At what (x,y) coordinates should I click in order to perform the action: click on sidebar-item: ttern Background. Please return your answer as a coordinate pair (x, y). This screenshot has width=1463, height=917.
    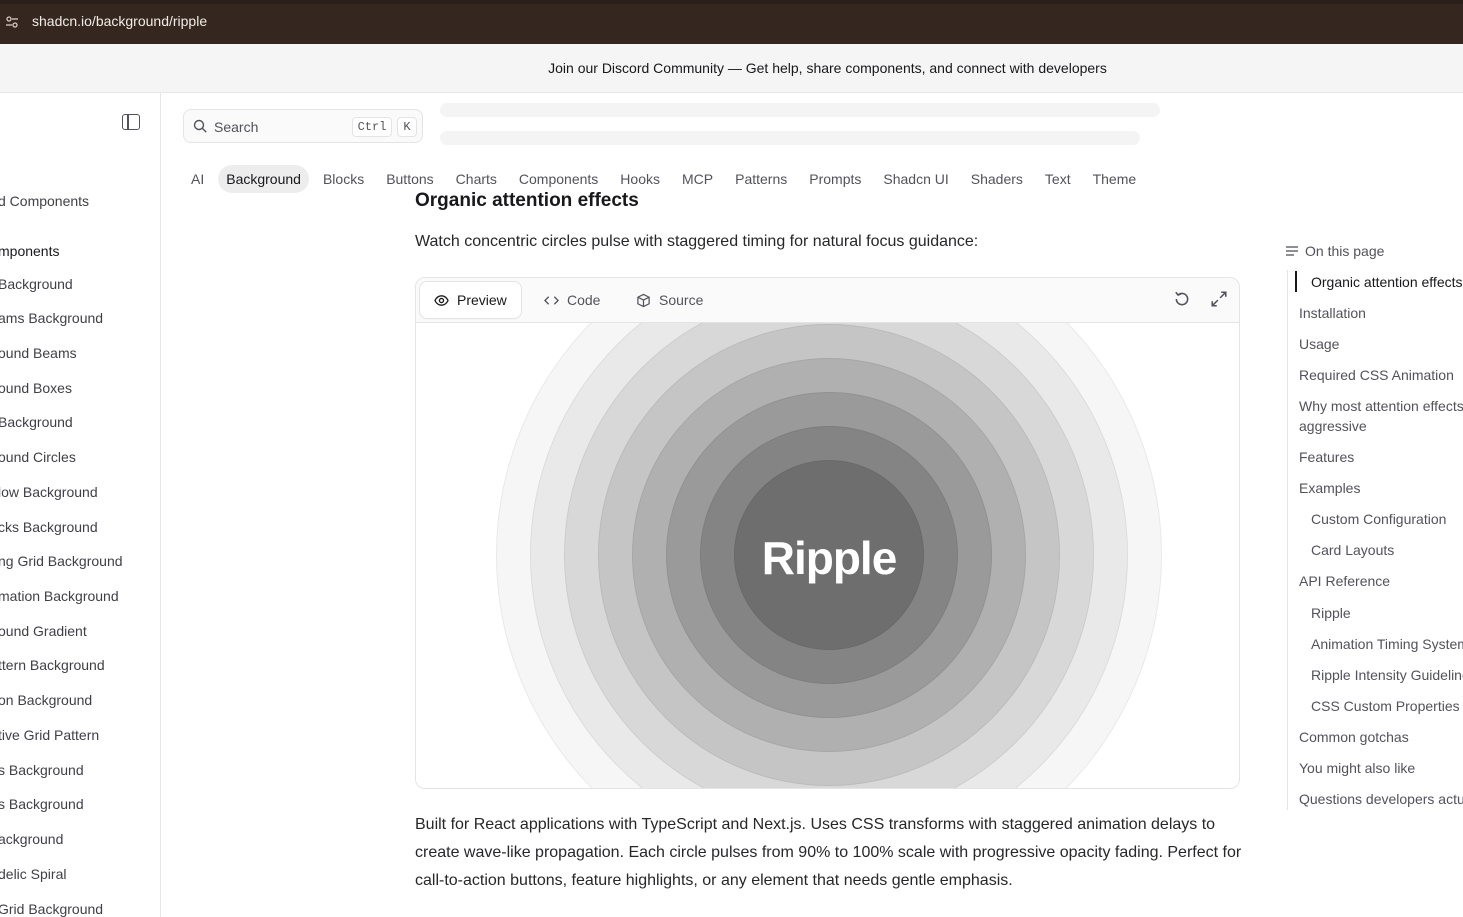
    Looking at the image, I should click on (52, 665).